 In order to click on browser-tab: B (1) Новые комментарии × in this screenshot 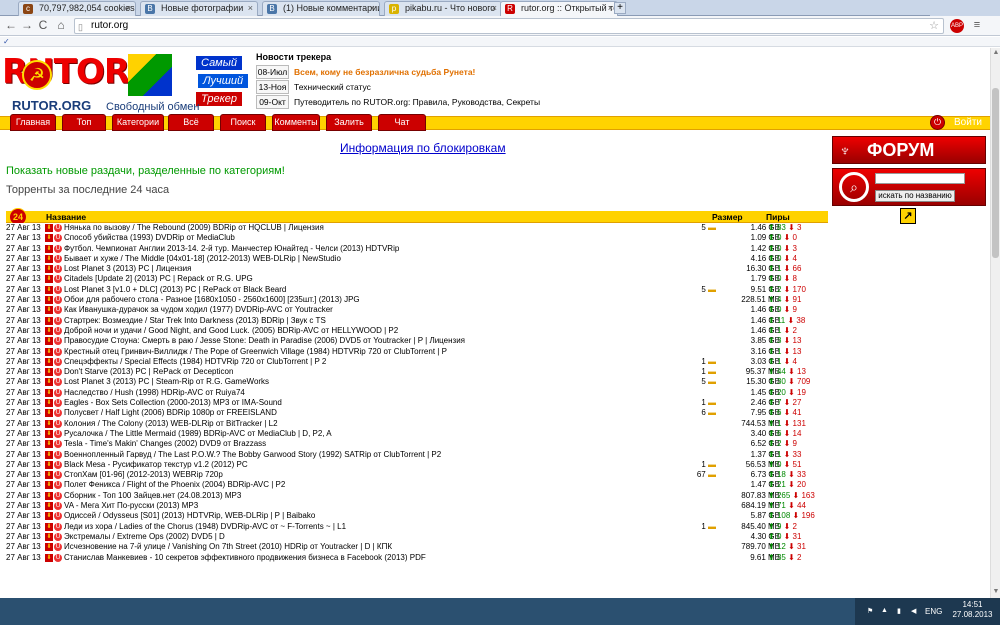, I will do `click(321, 8)`.